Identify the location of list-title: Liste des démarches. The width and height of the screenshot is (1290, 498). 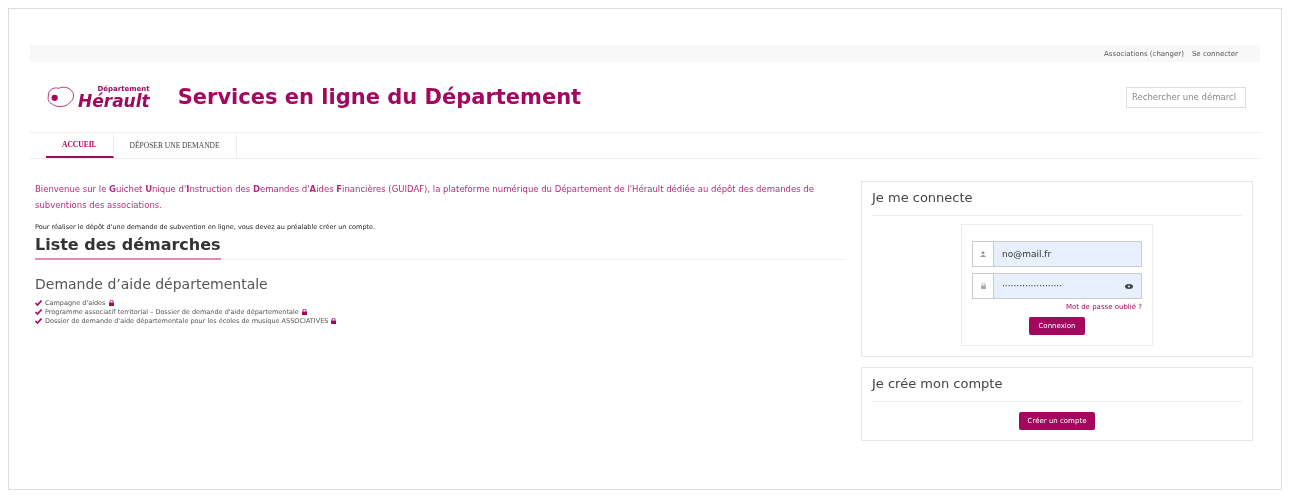
(128, 247).